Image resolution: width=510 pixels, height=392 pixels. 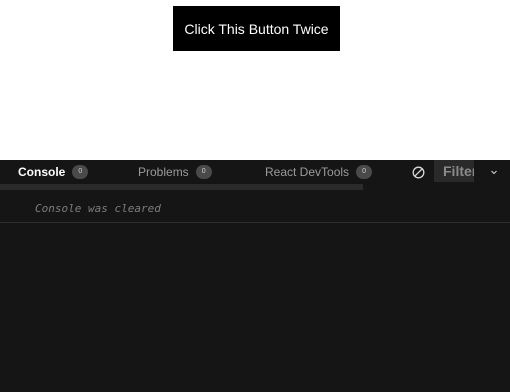 I want to click on tab-react-devtools-label: React DevTools, so click(x=307, y=172).